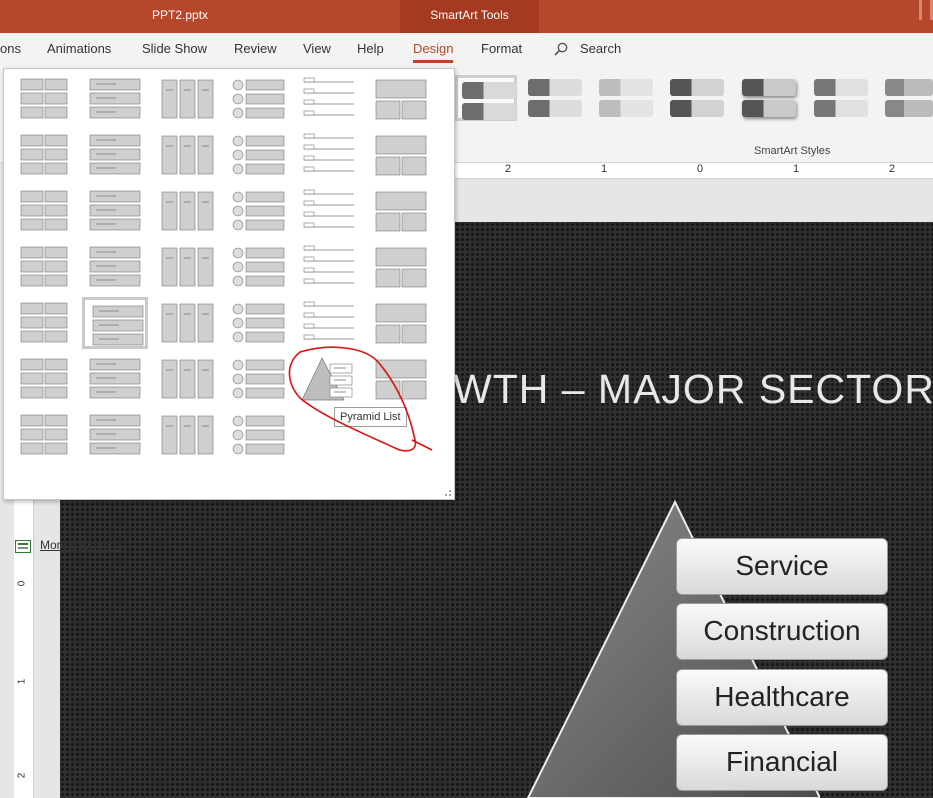 This screenshot has height=798, width=933. Describe the element at coordinates (79, 48) in the screenshot. I see `tab-animations: Animations` at that location.